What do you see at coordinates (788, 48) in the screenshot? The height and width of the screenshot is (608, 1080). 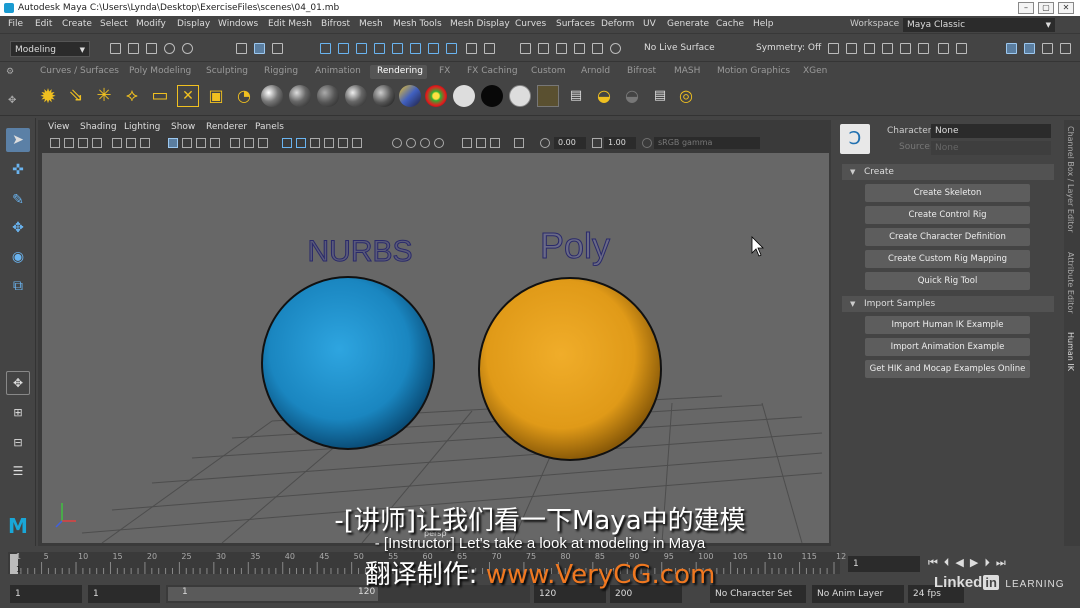 I see `symmetry-dropdown: Symmetry: Off` at bounding box center [788, 48].